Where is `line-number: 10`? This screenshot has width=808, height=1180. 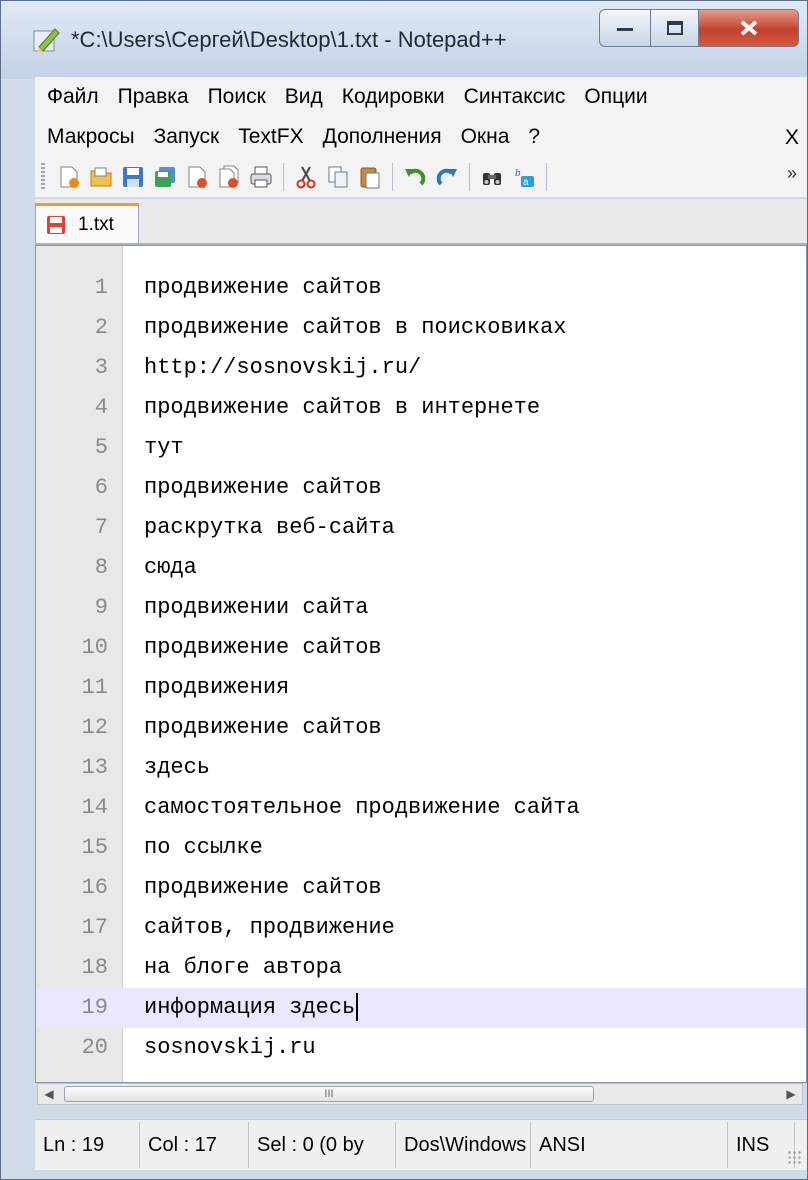 line-number: 10 is located at coordinates (94, 647).